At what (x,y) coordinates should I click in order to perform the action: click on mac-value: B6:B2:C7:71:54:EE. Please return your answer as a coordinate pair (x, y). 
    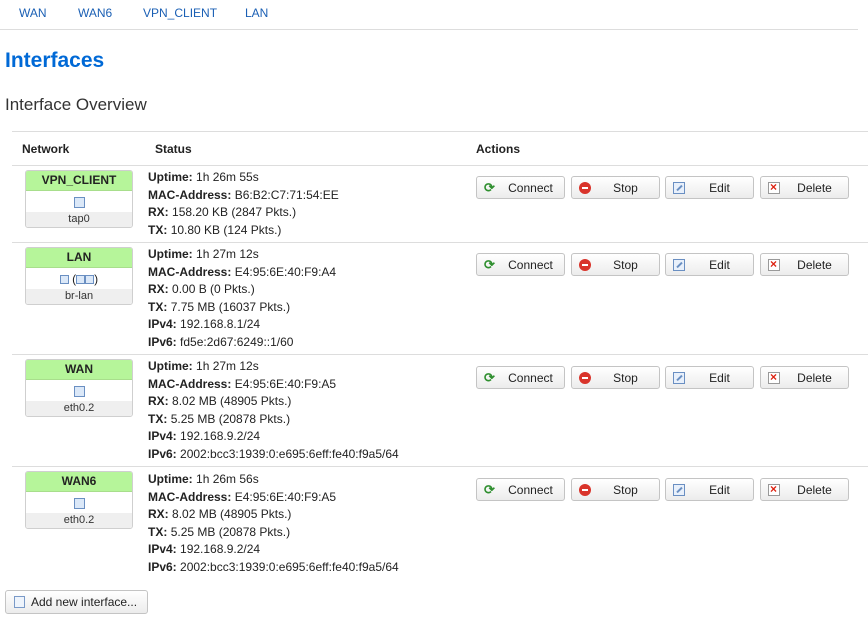
    Looking at the image, I should click on (286, 194).